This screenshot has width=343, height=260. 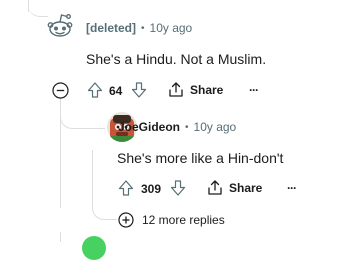 What do you see at coordinates (183, 220) in the screenshot?
I see `more-replies-label: 12 more replies` at bounding box center [183, 220].